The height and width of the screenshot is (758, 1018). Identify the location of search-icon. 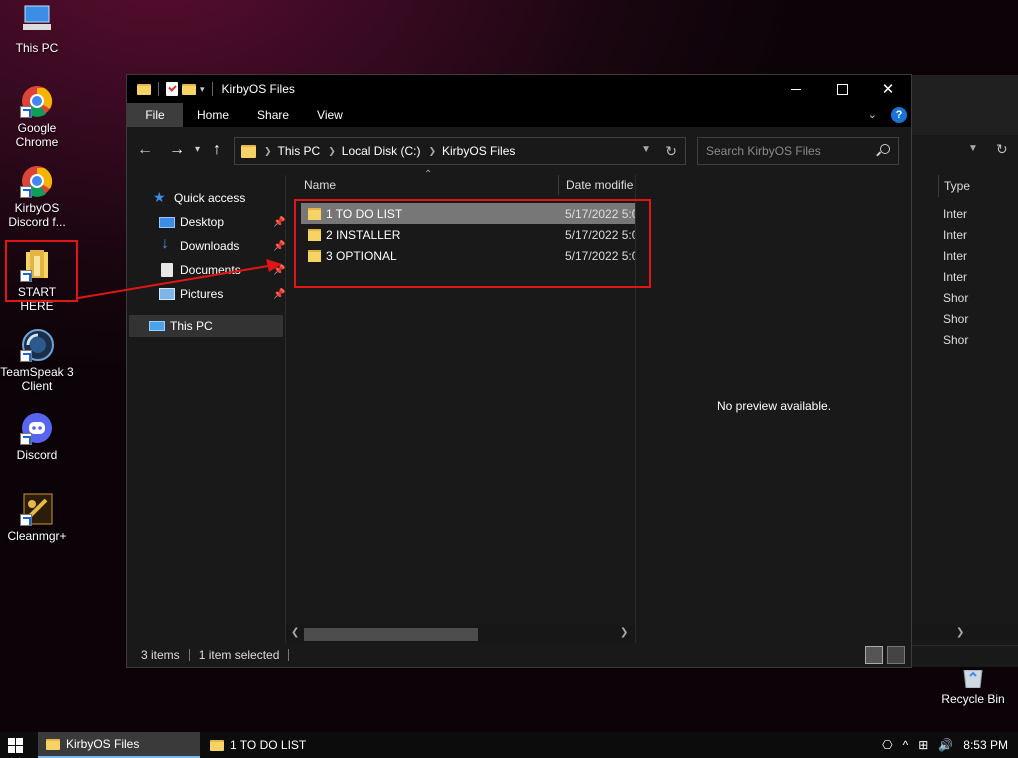
(885, 149).